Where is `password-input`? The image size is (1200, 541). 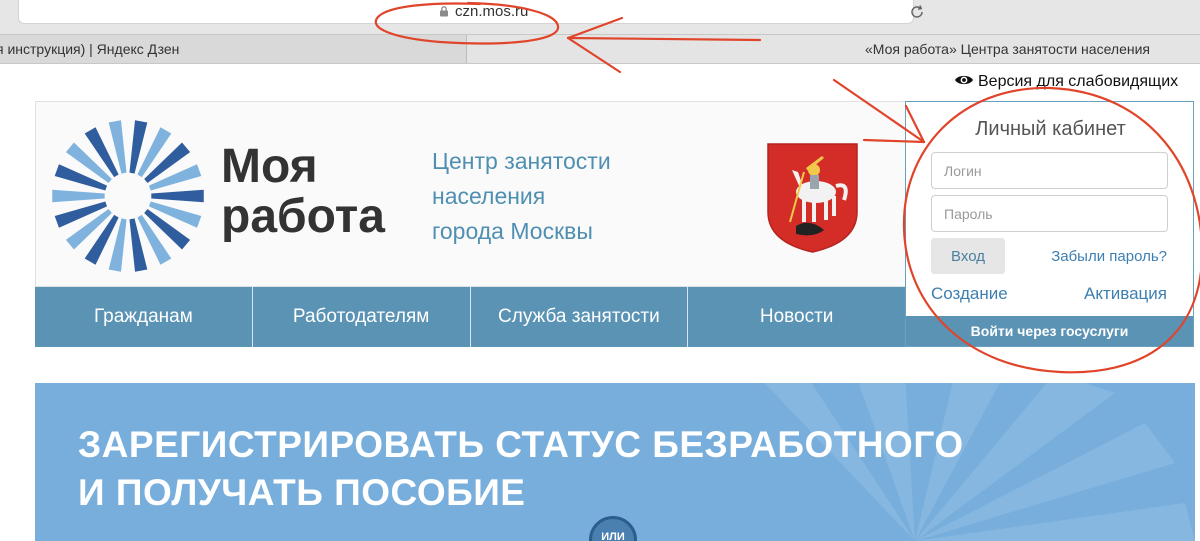 password-input is located at coordinates (1049, 213).